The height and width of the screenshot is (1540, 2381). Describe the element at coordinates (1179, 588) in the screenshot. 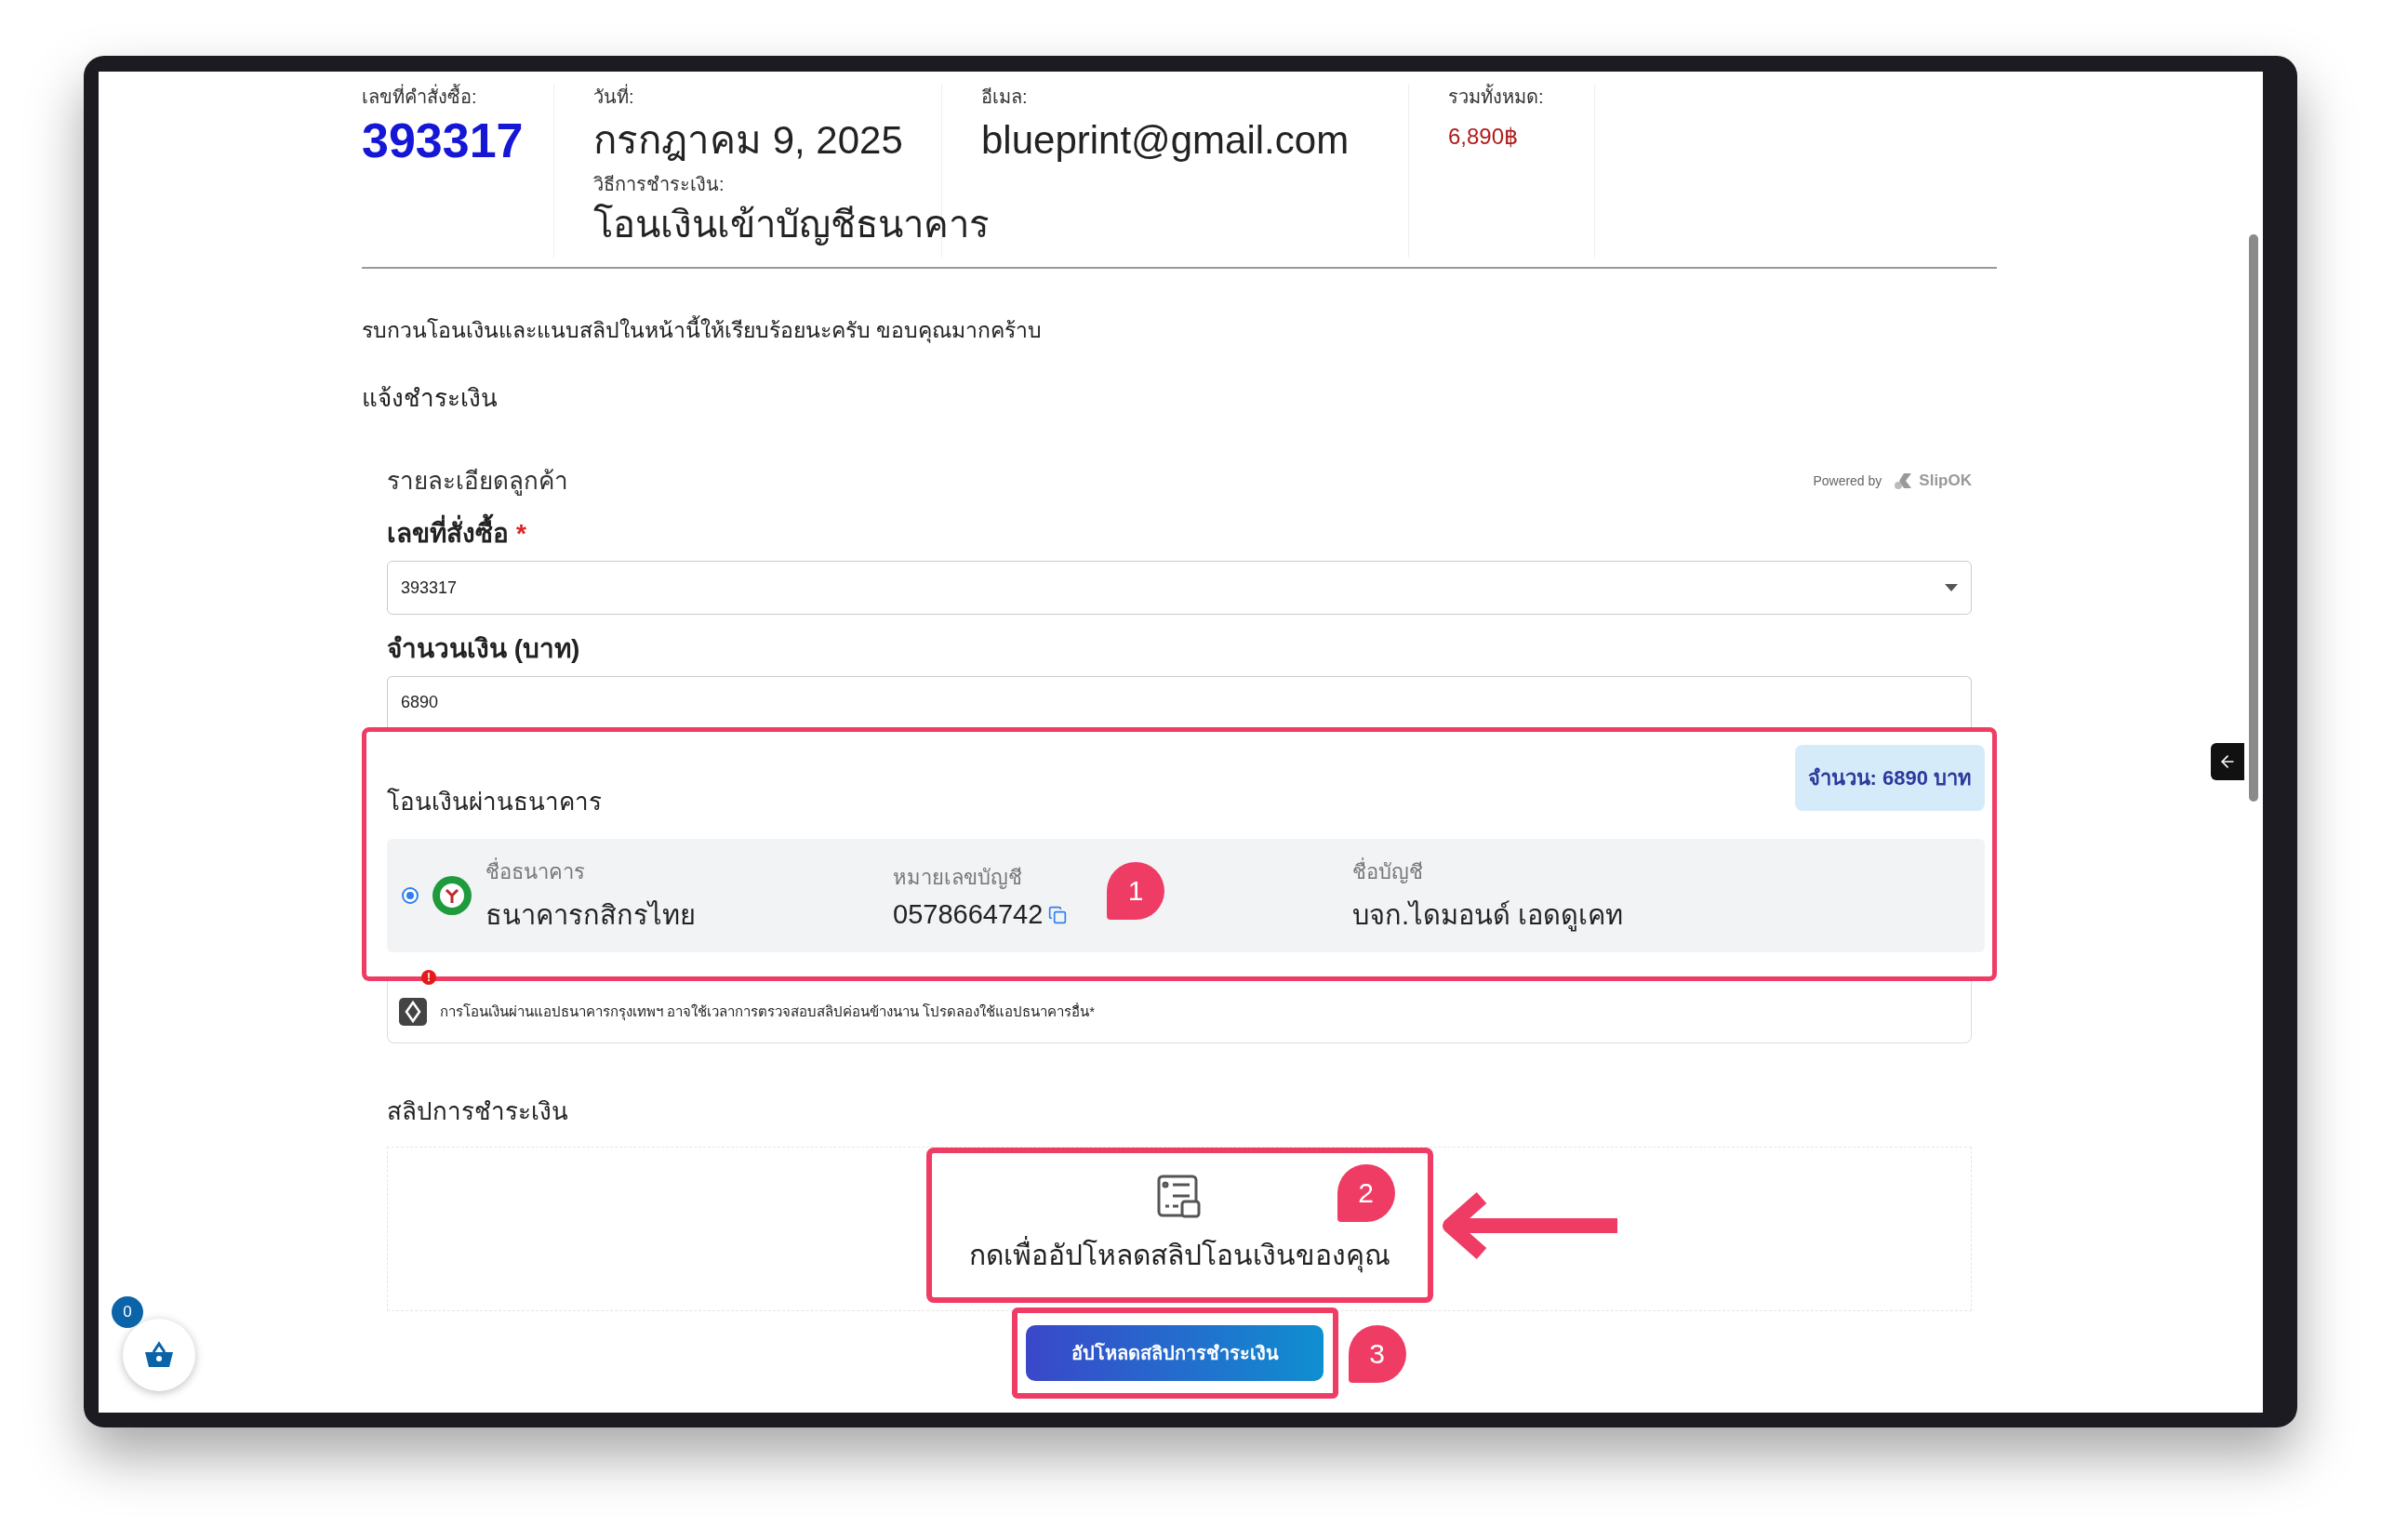

I see `order-select: 393317` at that location.